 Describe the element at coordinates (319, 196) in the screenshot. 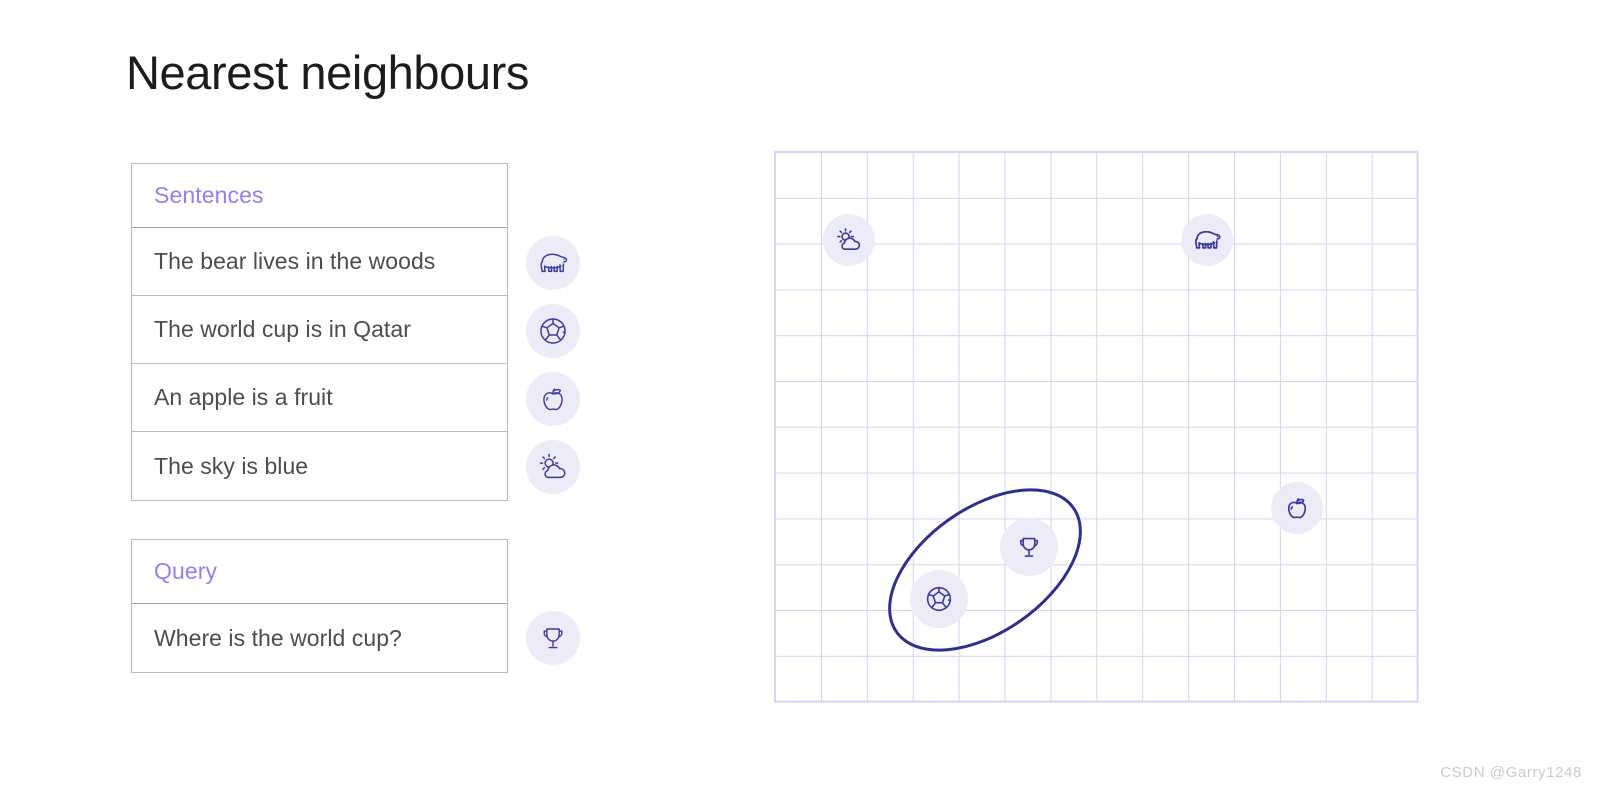

I see `sentences-table-header: Sentences` at that location.